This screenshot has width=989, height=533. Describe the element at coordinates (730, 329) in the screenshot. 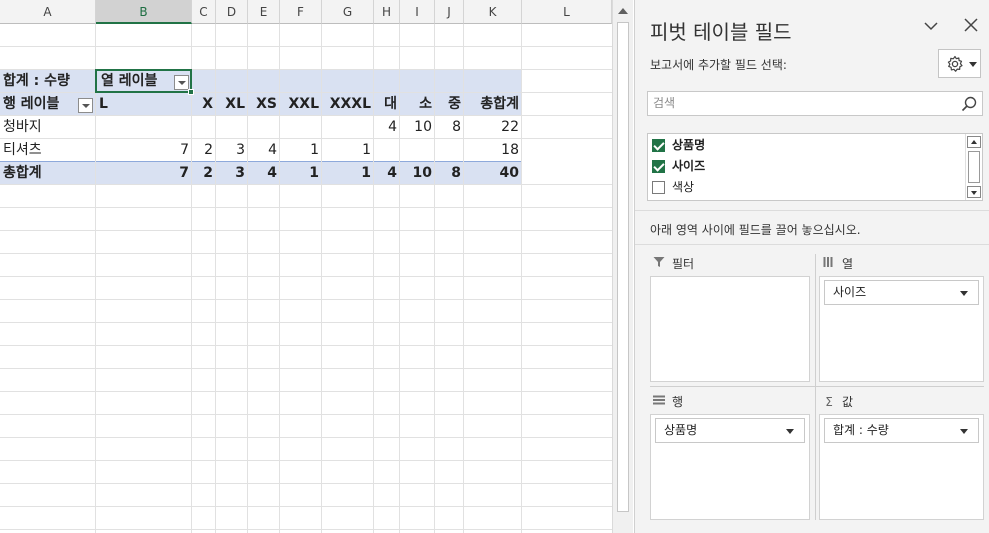

I see `filter-drop-area` at that location.